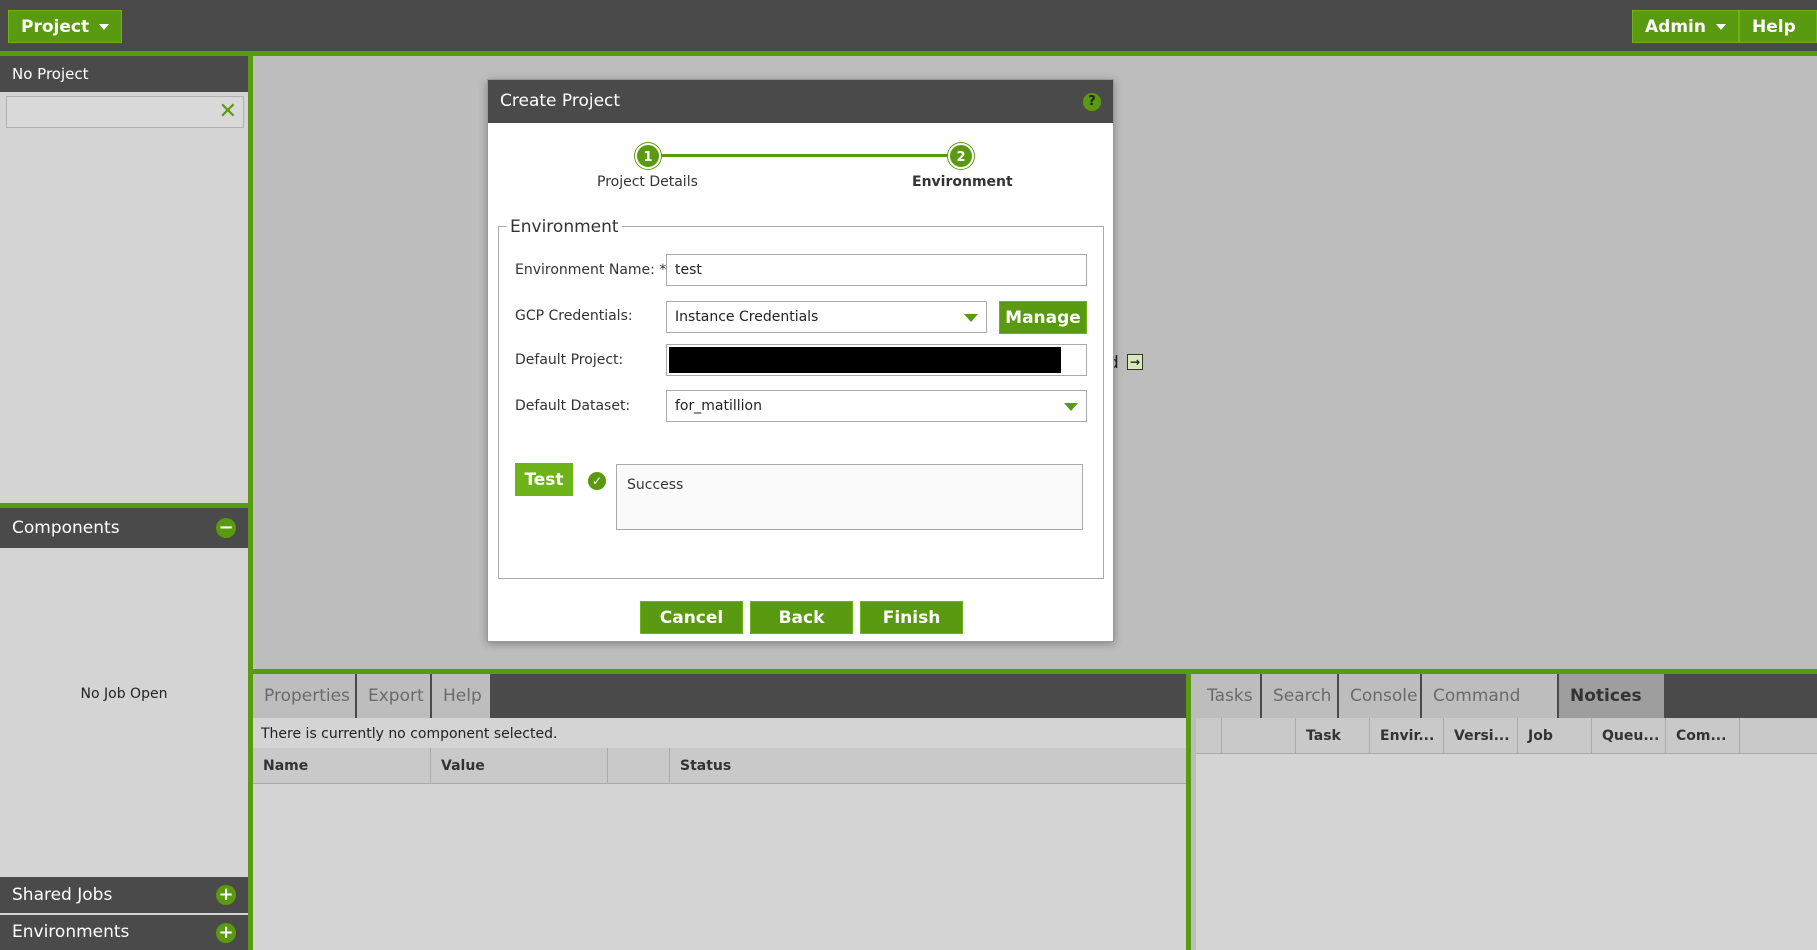  I want to click on environments-header: Environments +, so click(124, 932).